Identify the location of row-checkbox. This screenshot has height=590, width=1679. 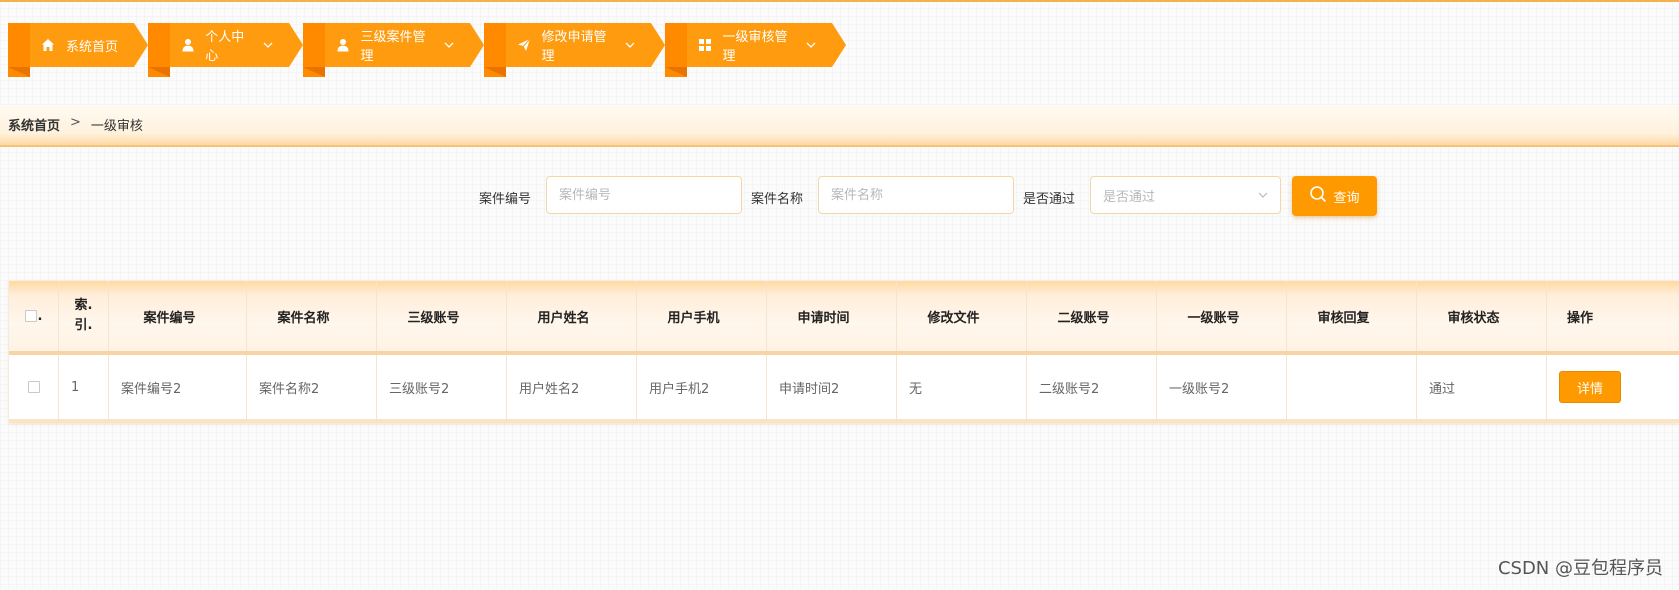
(33, 387).